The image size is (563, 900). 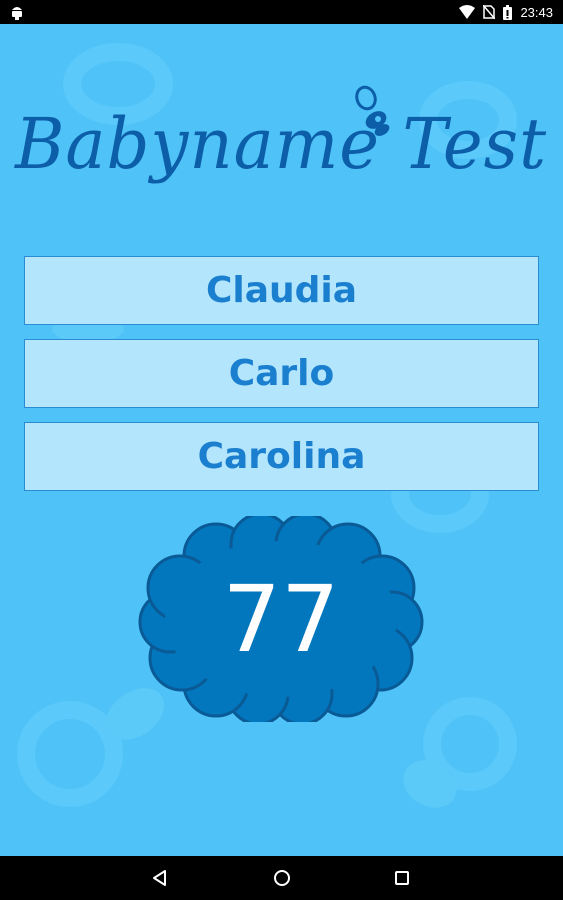 What do you see at coordinates (402, 878) in the screenshot?
I see `recents-icon` at bounding box center [402, 878].